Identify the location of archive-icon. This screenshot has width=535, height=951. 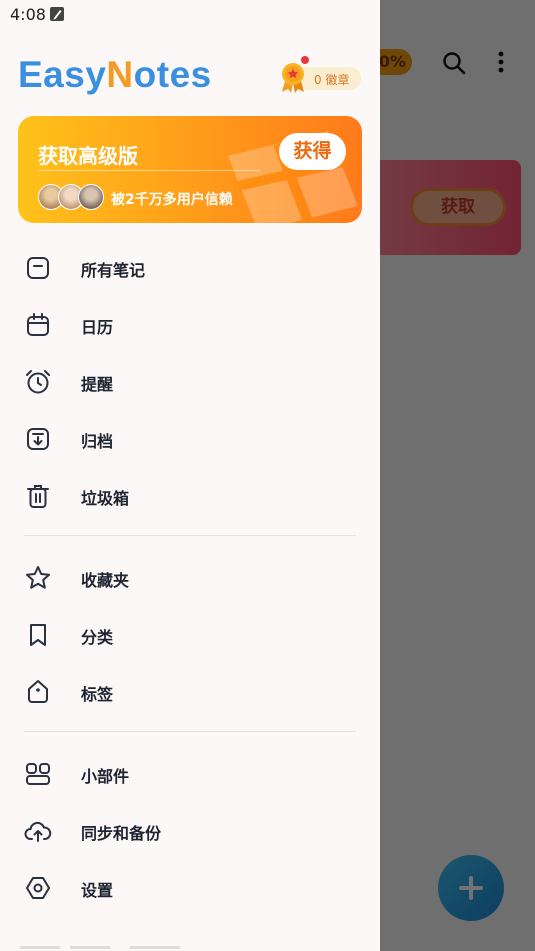
(38, 439).